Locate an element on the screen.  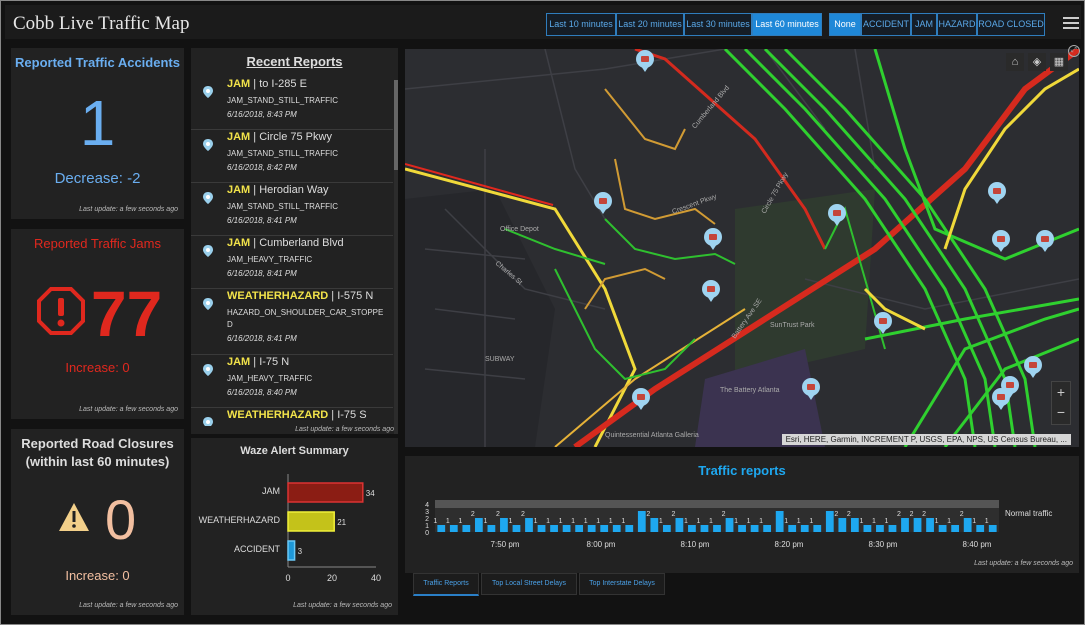
report-item: WEATHERHAZARD | I-75 S is located at coordinates (292, 416).